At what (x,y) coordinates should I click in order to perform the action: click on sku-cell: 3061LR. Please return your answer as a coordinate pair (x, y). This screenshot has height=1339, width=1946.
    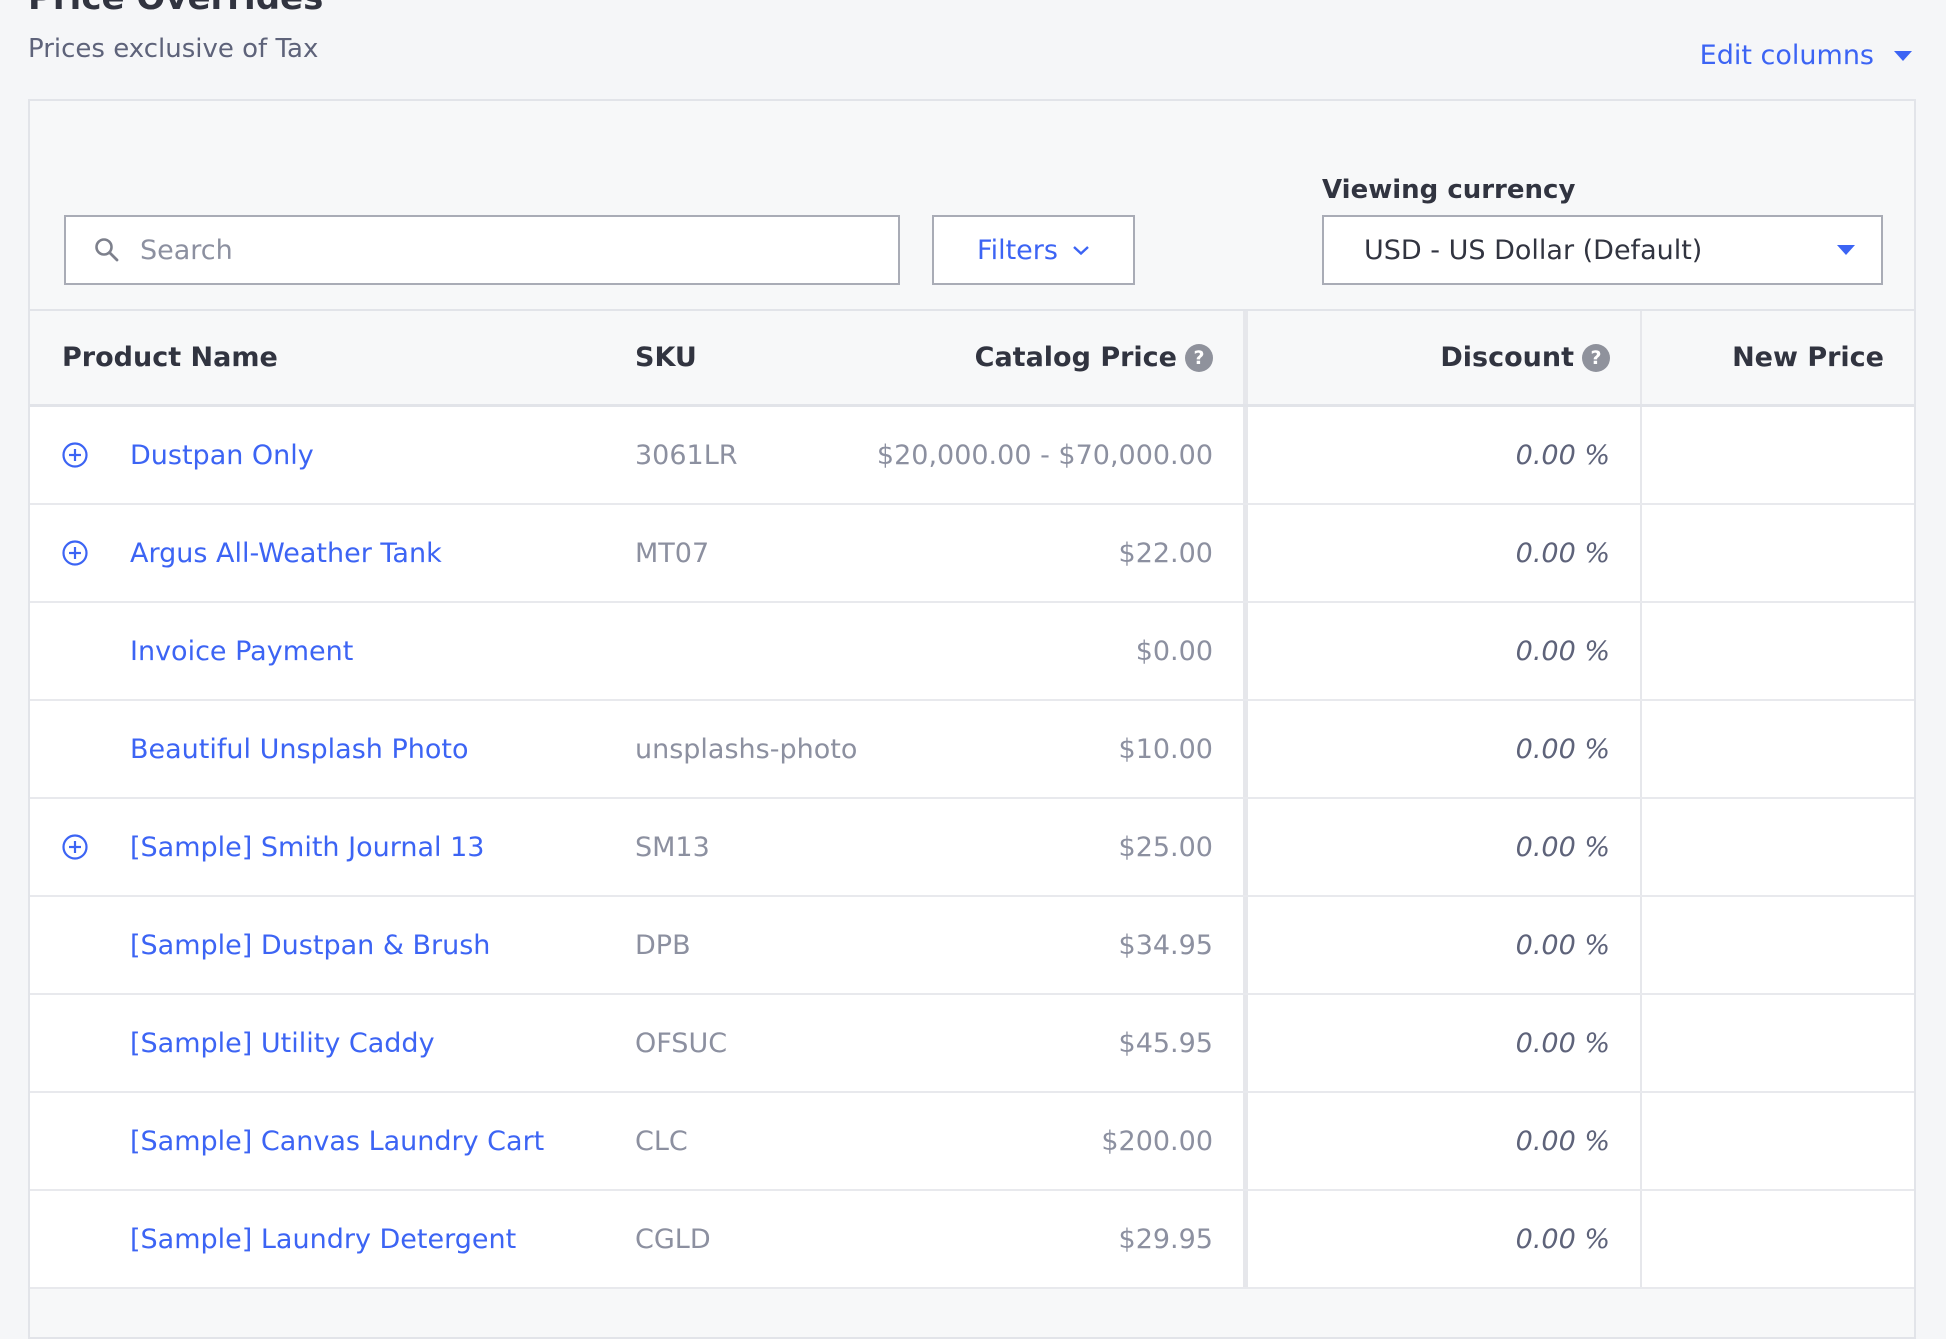
    Looking at the image, I should click on (748, 455).